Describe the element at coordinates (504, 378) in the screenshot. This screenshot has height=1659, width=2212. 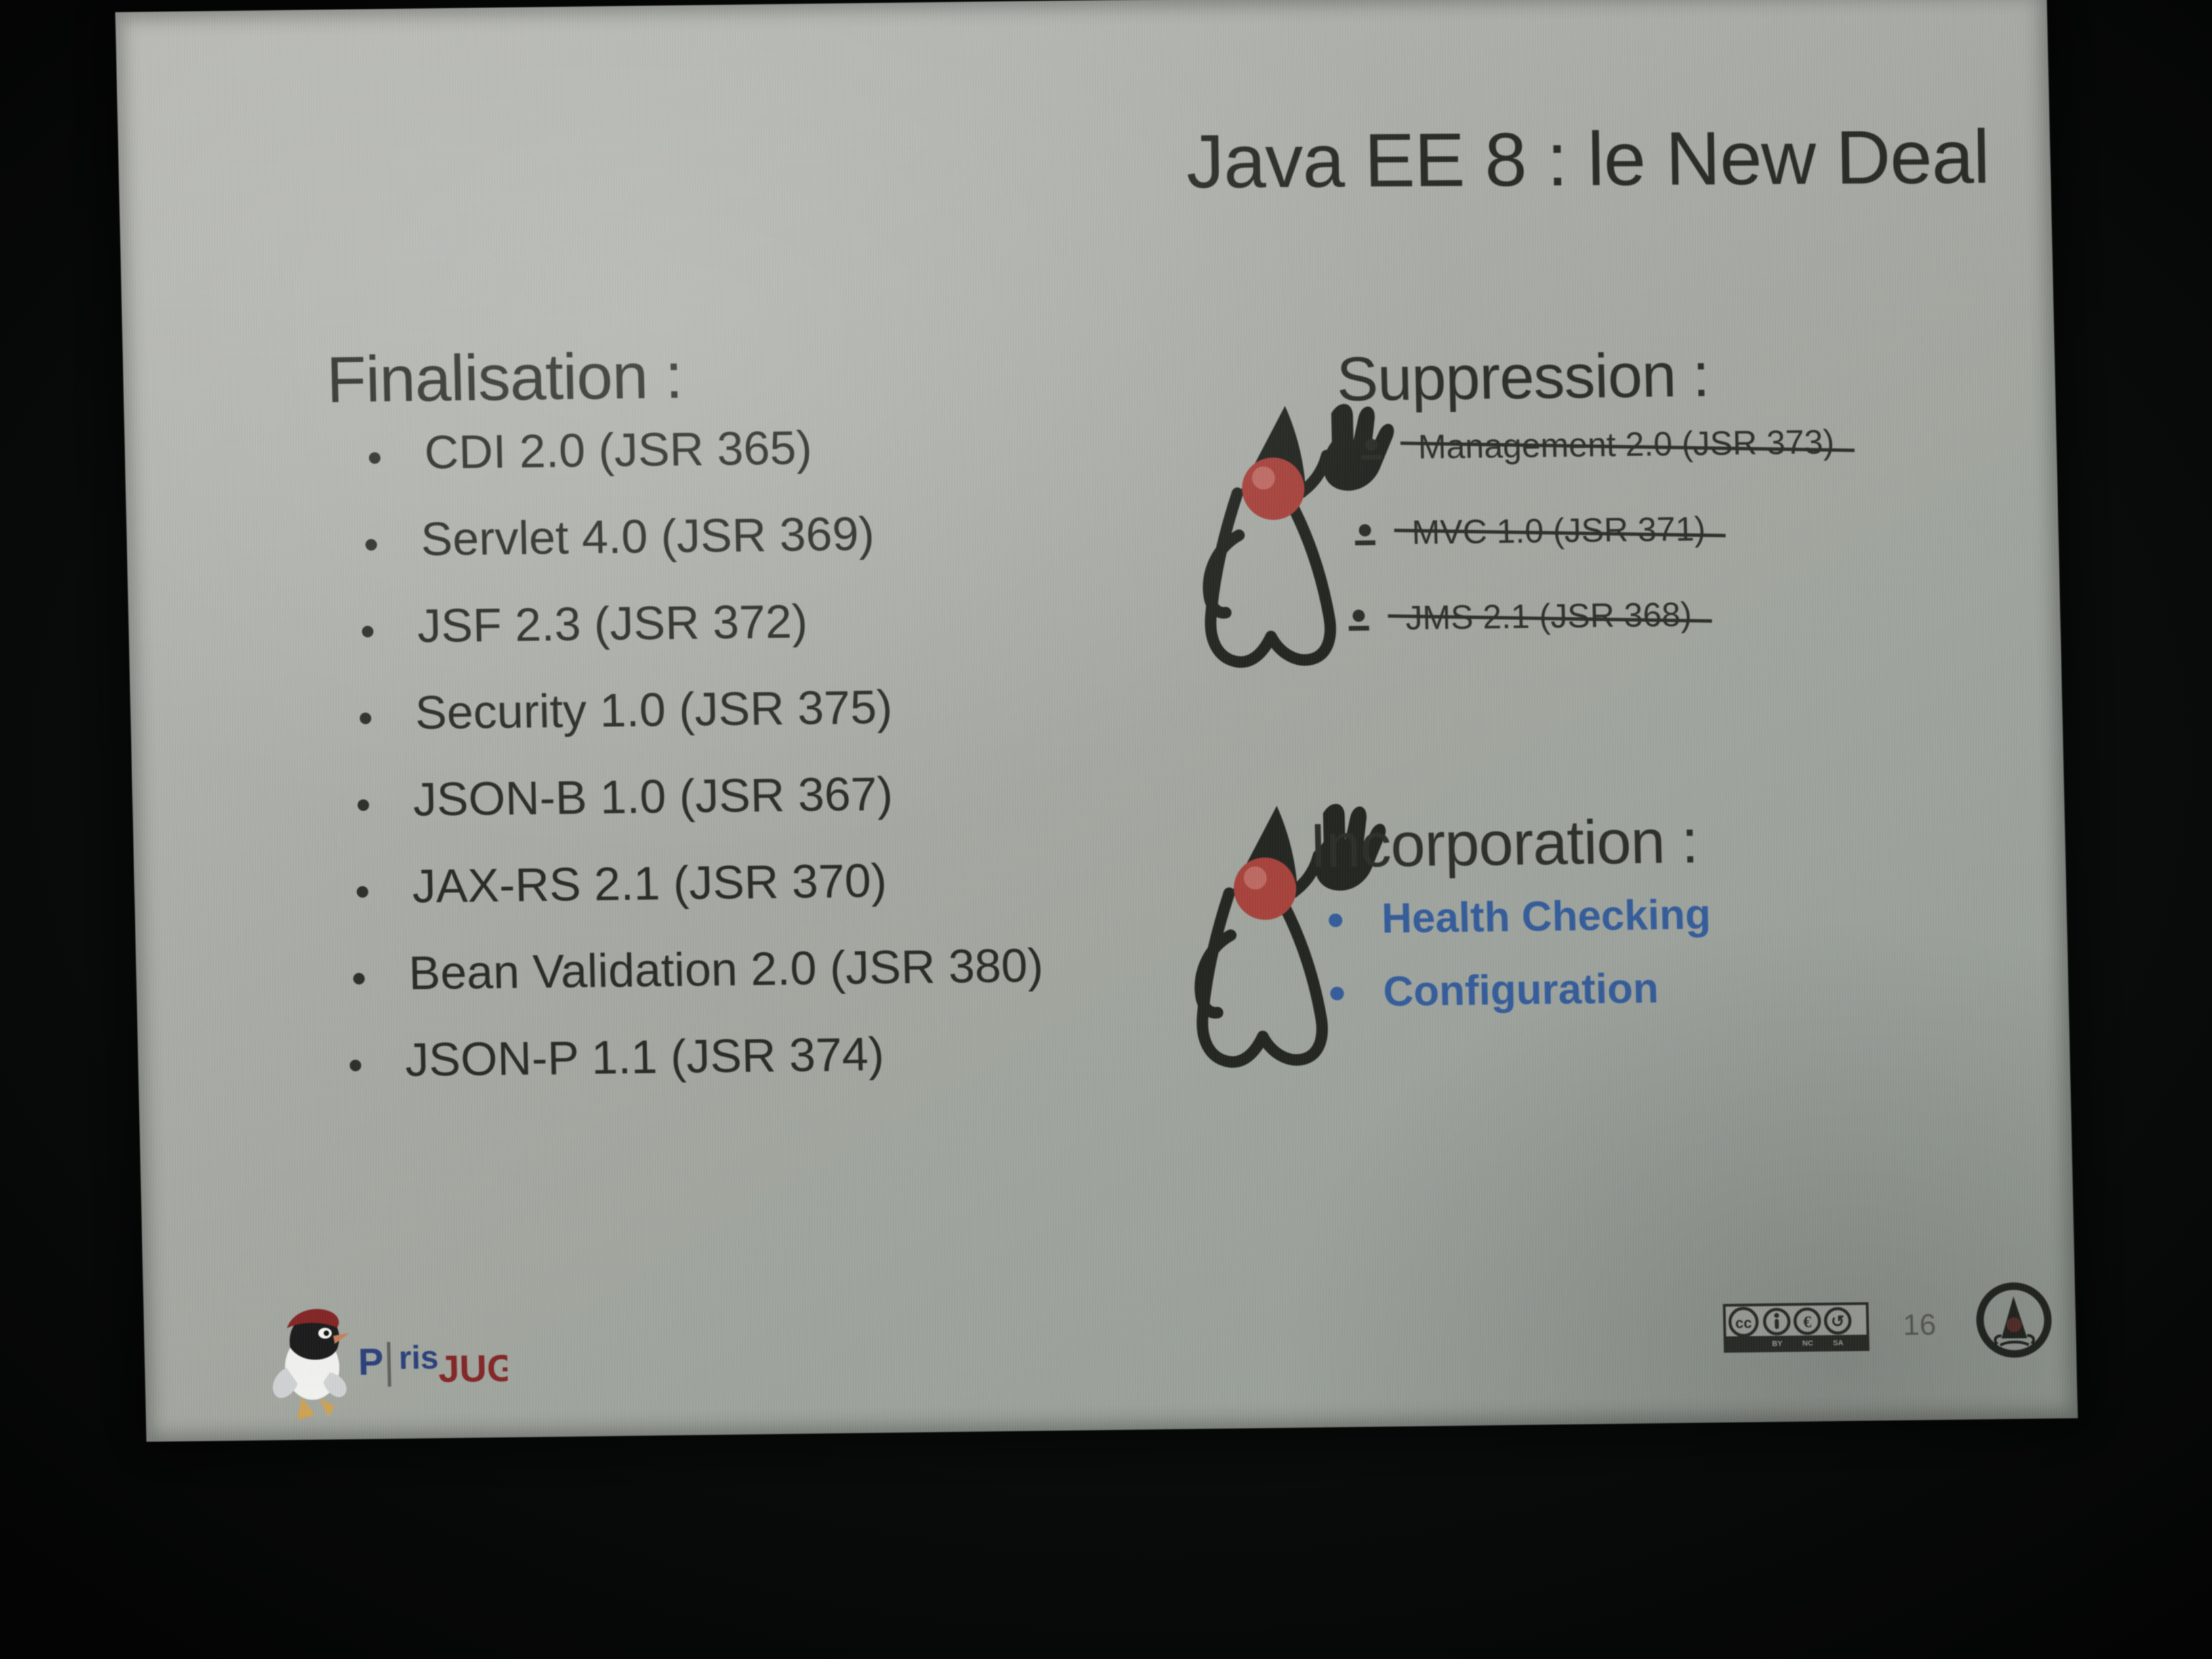
I see `finalisation-heading: Finalisation :` at that location.